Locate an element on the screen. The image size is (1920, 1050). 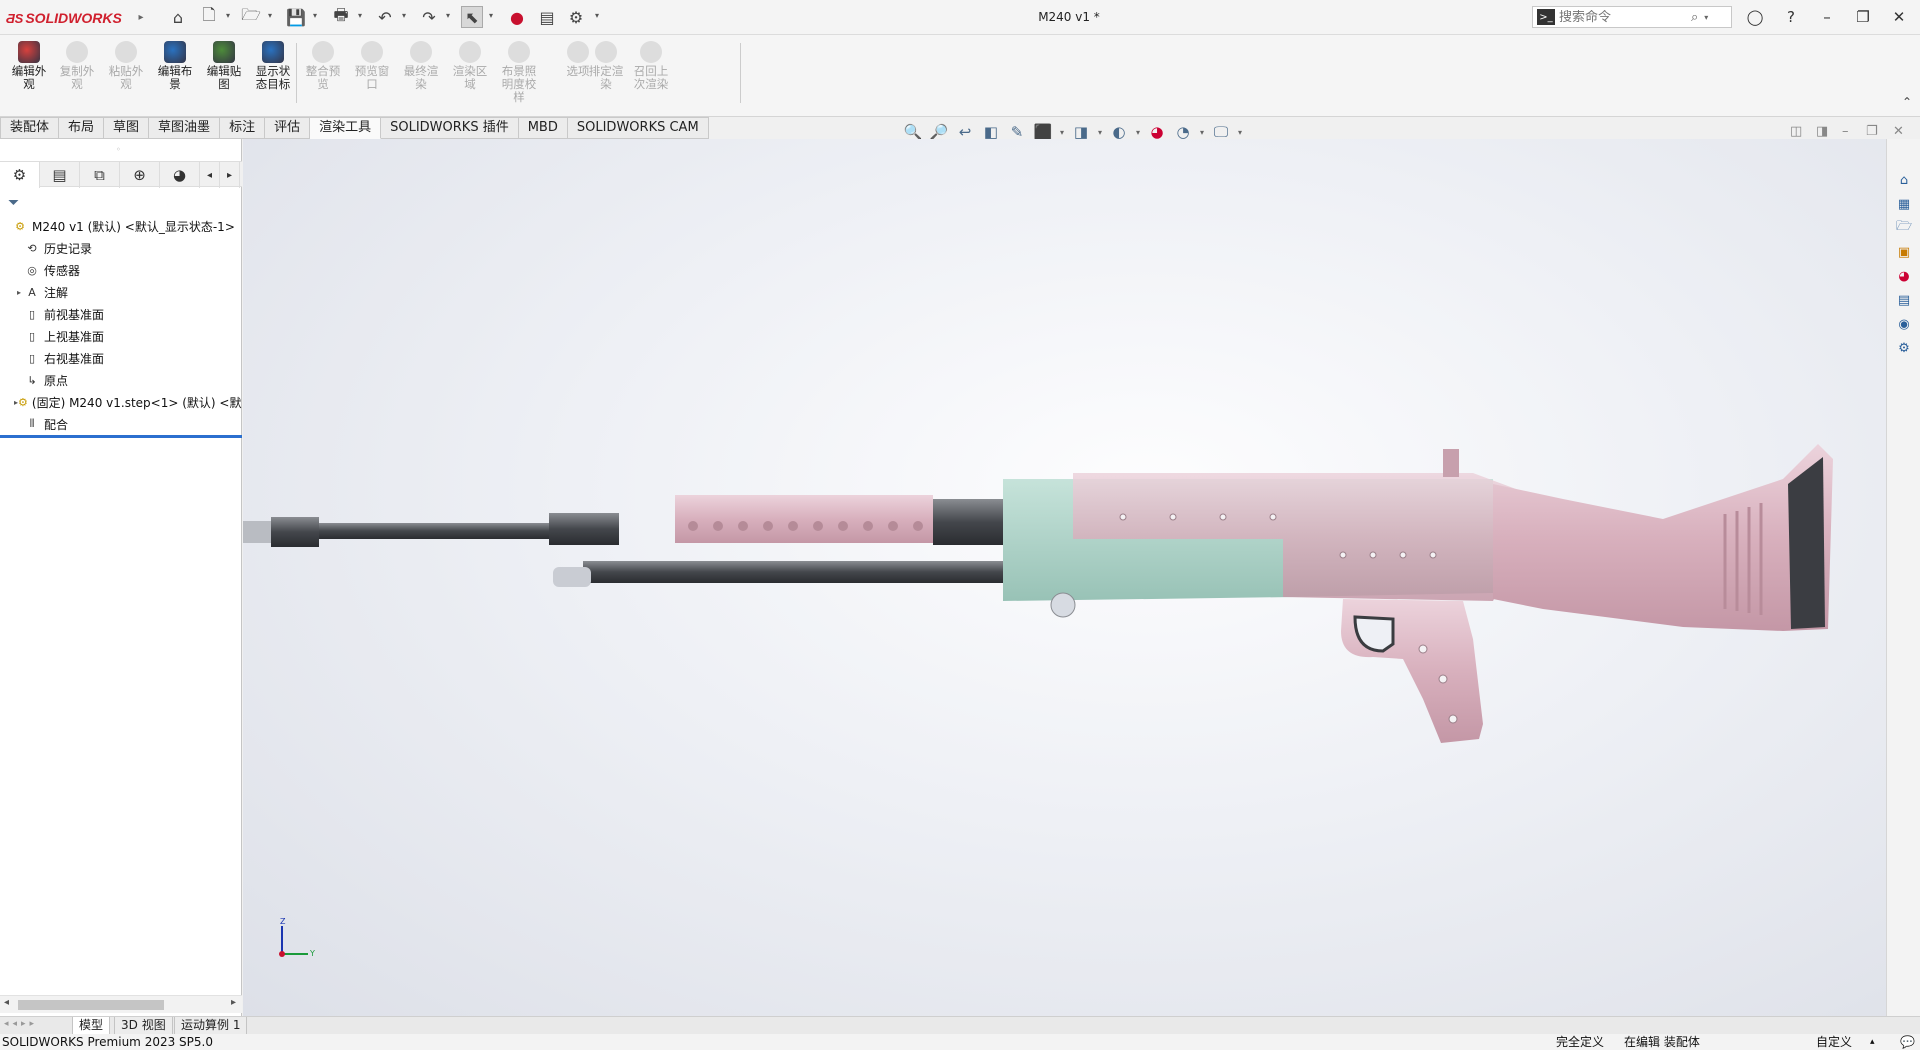
select-dropdown-icon: ▾ is located at coordinates (491, 15).